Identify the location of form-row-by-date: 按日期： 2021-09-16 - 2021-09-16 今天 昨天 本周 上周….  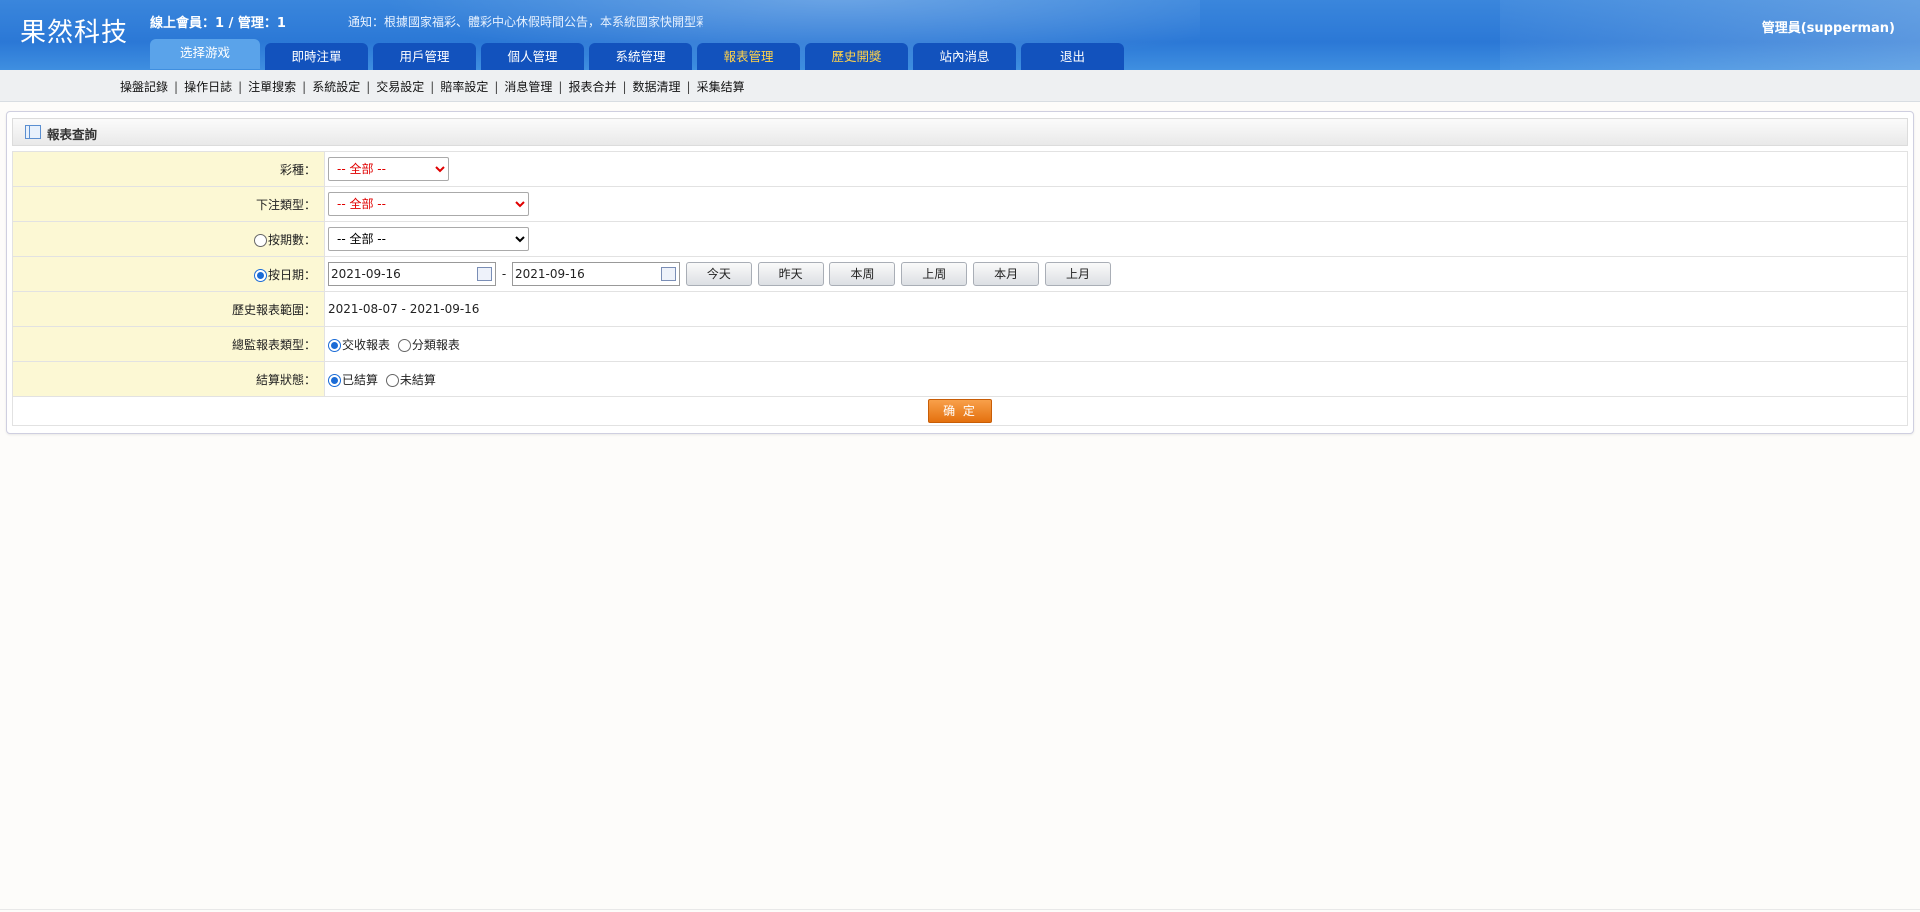
(960, 274).